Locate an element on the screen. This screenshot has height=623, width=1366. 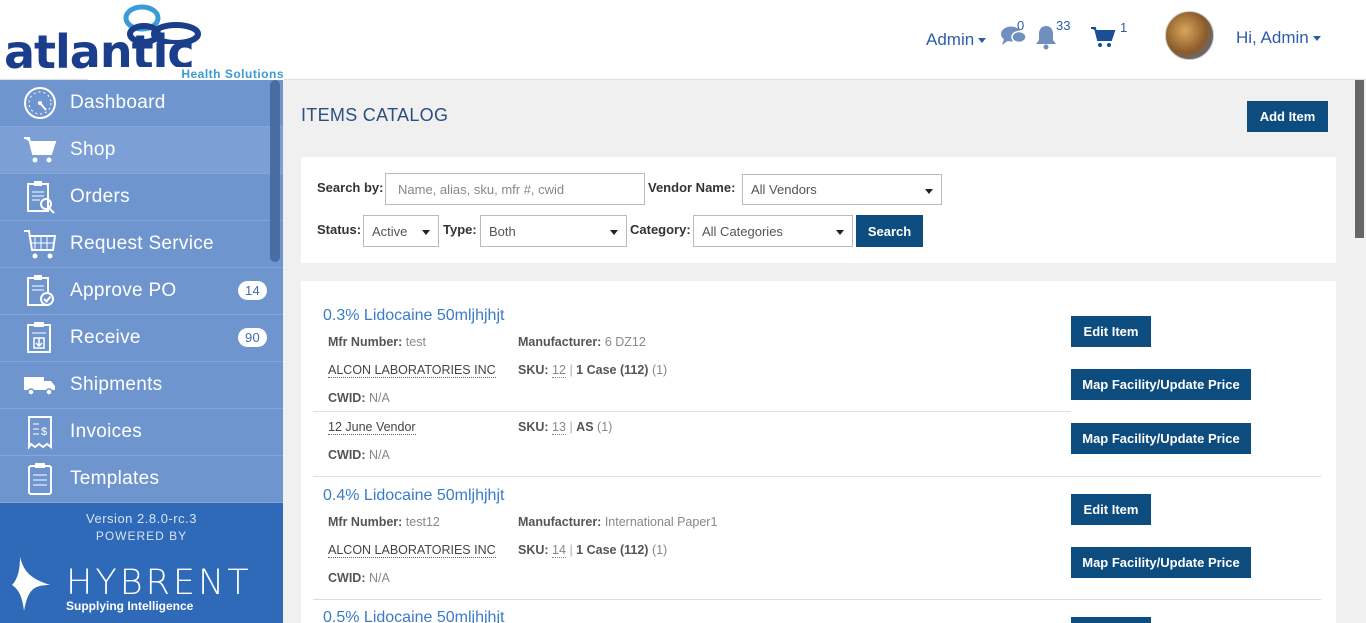
vendor-select-value: All Vendors is located at coordinates (784, 189).